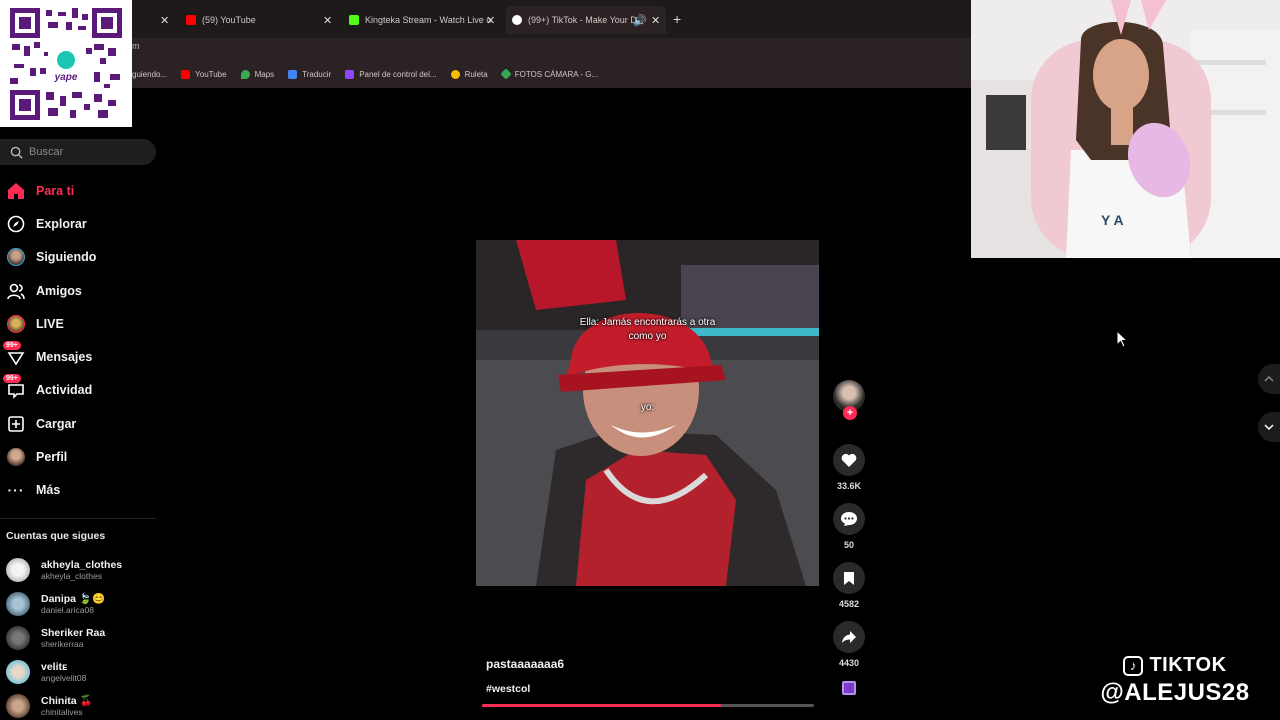 This screenshot has height=720, width=1280. I want to click on video-author: pastaaaaaaa6, so click(525, 664).